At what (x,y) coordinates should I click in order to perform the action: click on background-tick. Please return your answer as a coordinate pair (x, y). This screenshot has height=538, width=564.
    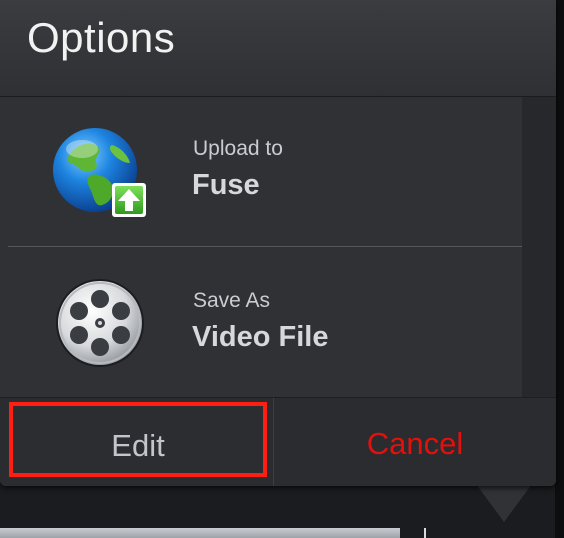
    Looking at the image, I should click on (425, 533).